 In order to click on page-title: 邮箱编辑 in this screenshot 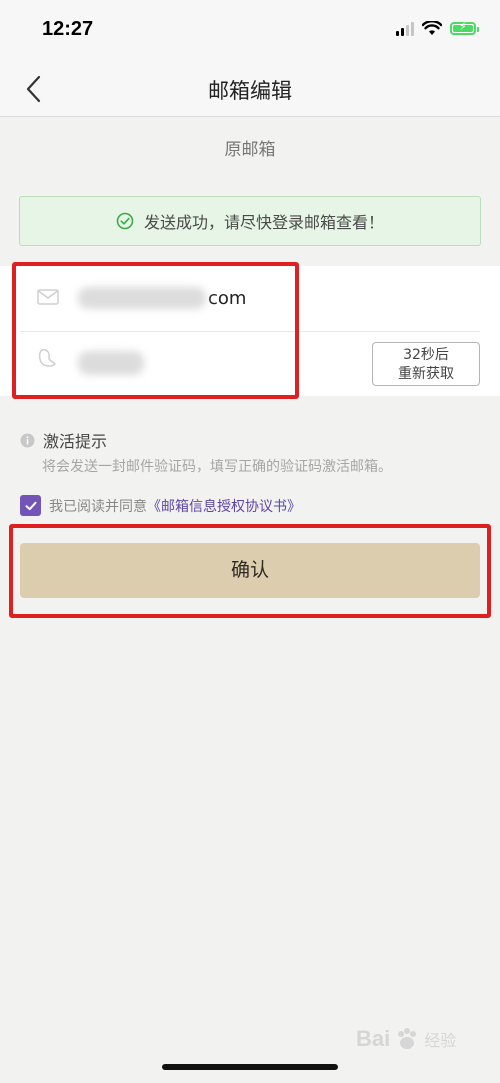, I will do `click(250, 91)`.